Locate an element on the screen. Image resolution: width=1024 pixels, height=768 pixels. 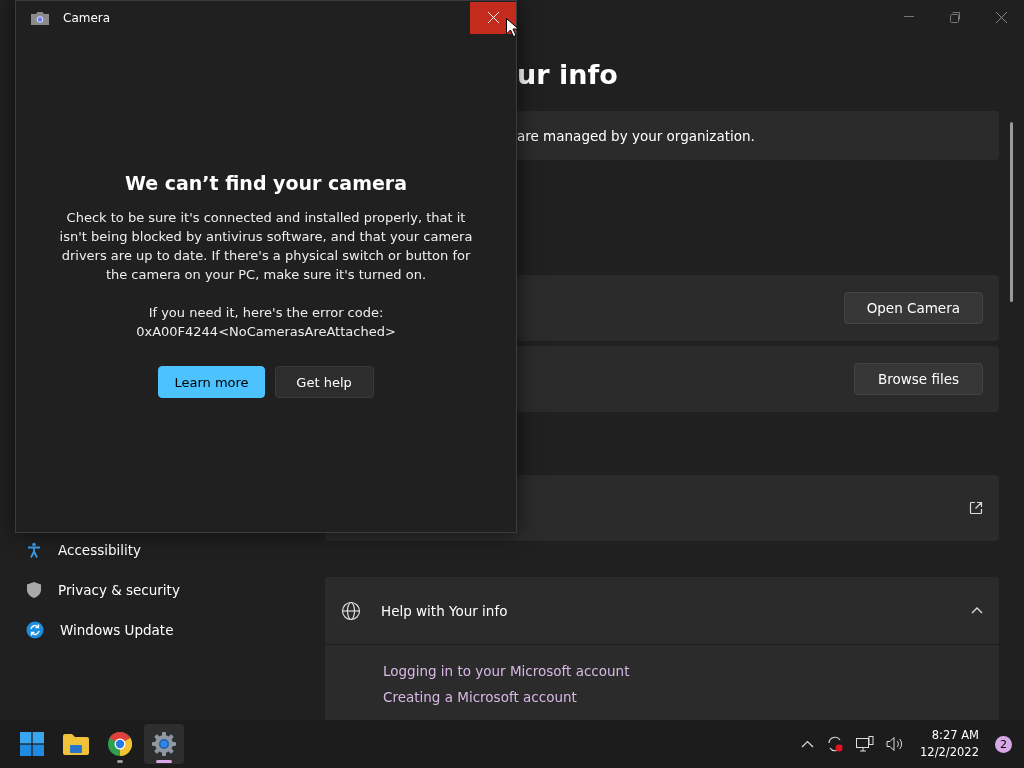
error-heading: We can’t find your camera is located at coordinates (265, 183).